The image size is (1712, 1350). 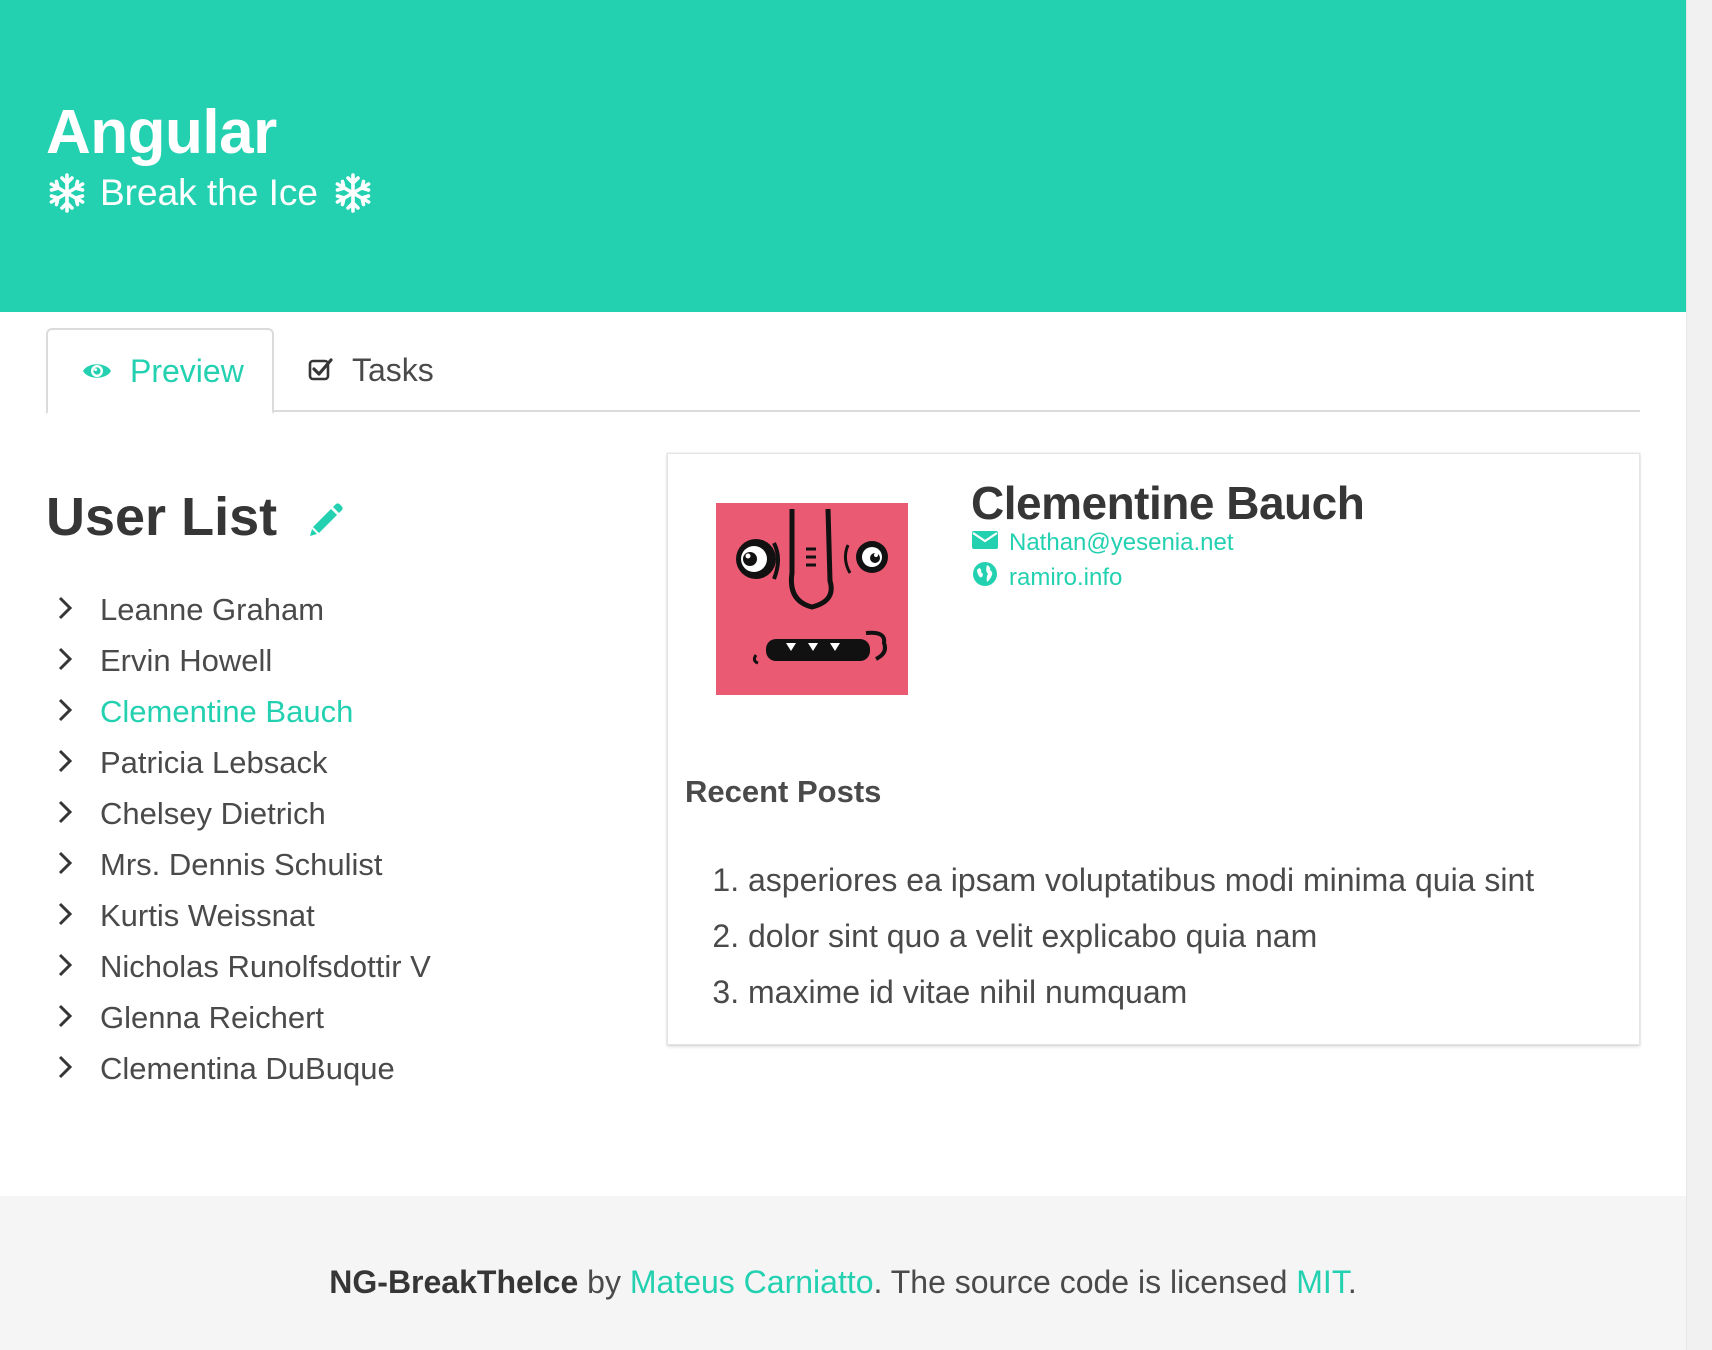 What do you see at coordinates (247, 1068) in the screenshot?
I see `user-list-item-label: Clementina DuBuque` at bounding box center [247, 1068].